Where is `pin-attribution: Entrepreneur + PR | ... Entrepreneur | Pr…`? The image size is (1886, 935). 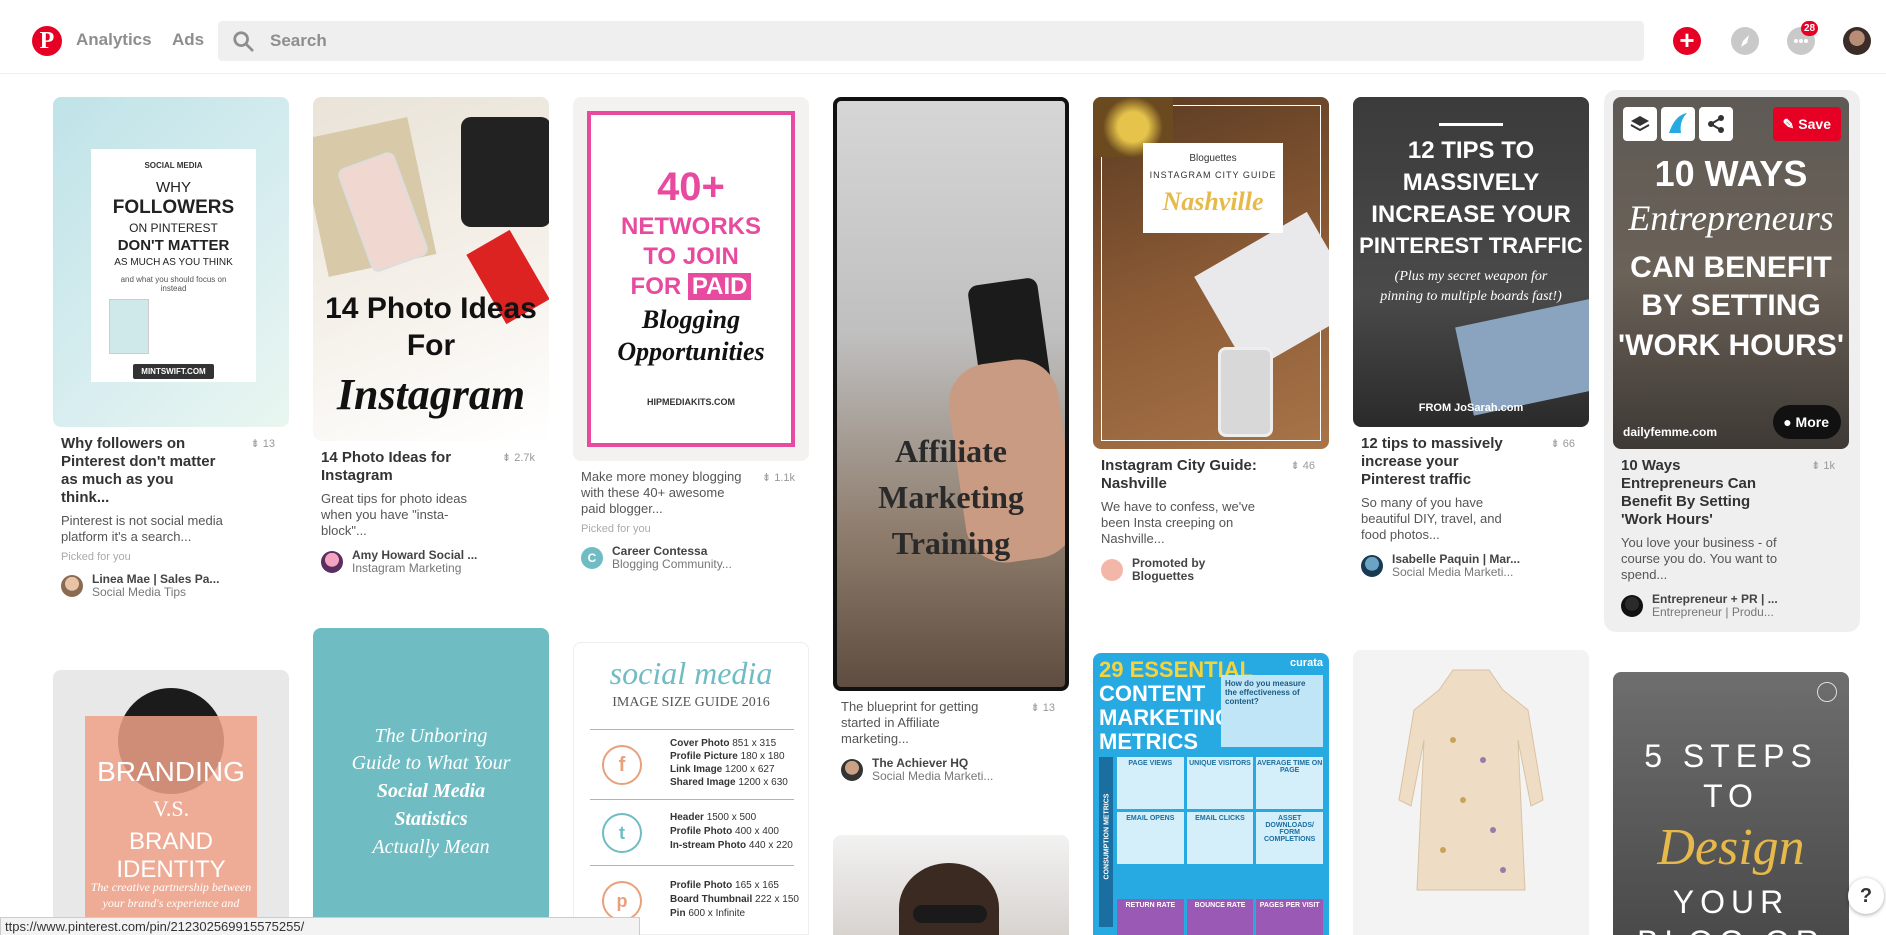
pin-attribution: Entrepreneur + PR | ... Entrepreneur | Pr… is located at coordinates (1731, 606).